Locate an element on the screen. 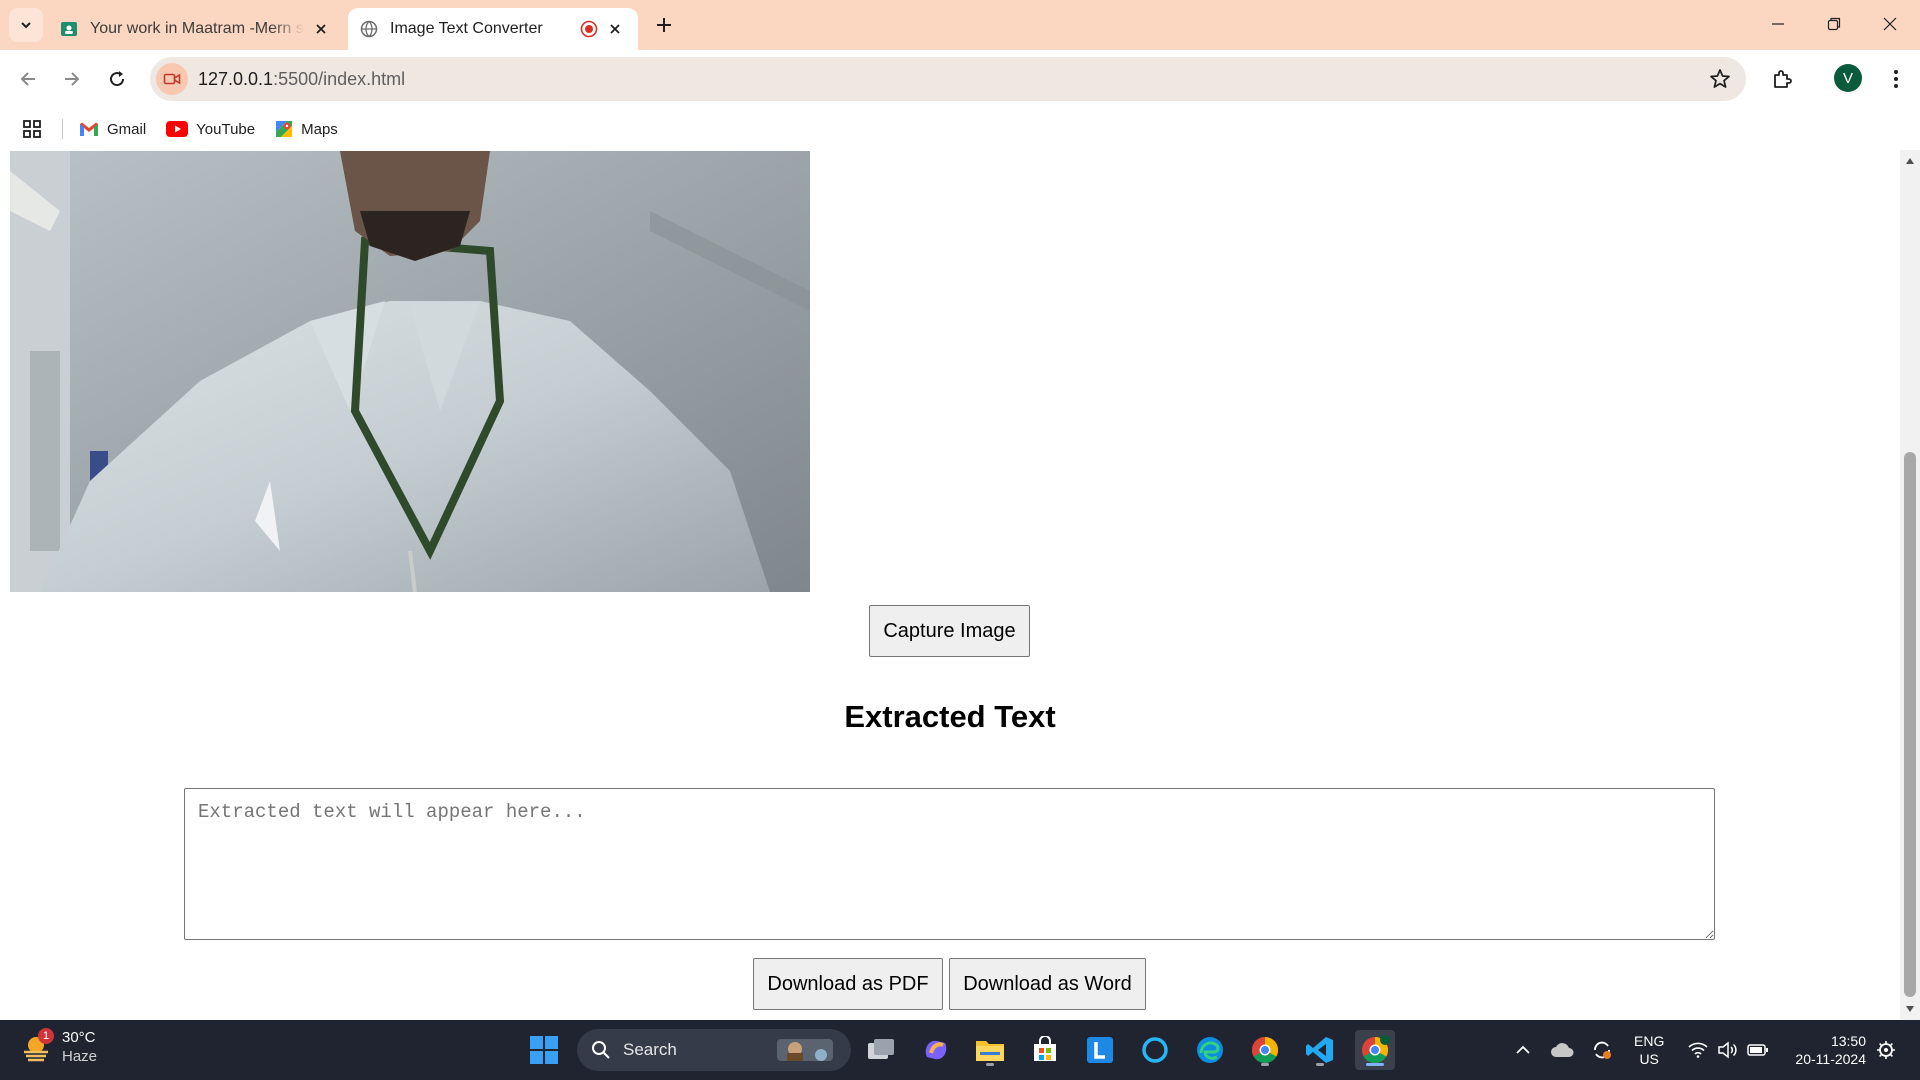 Image resolution: width=1920 pixels, height=1080 pixels. arrow-right-icon is located at coordinates (72, 79).